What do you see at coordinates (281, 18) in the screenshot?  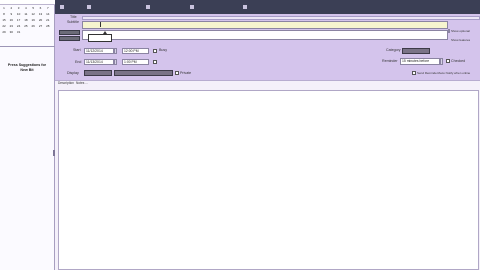 I see `title-input` at bounding box center [281, 18].